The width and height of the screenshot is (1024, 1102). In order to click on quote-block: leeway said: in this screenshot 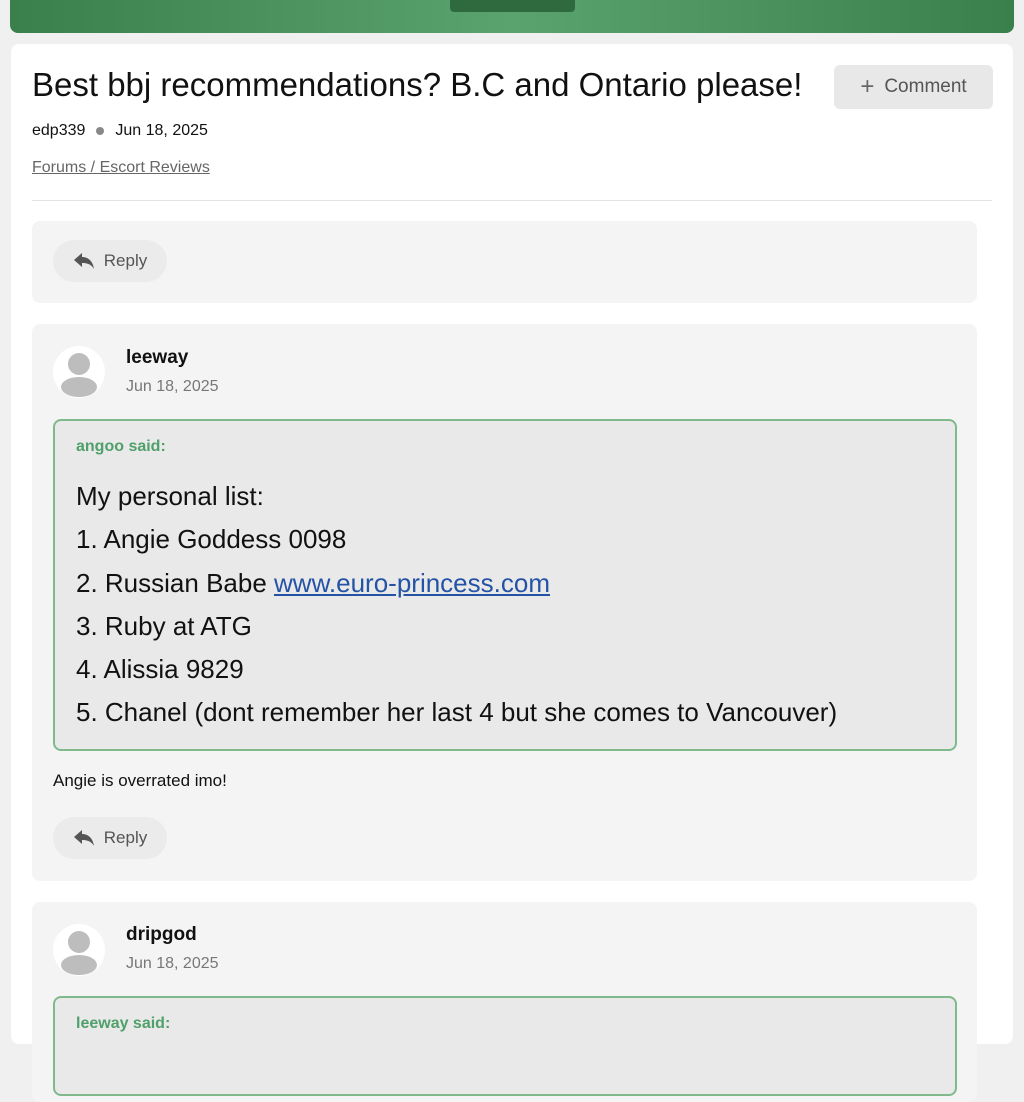, I will do `click(505, 1046)`.